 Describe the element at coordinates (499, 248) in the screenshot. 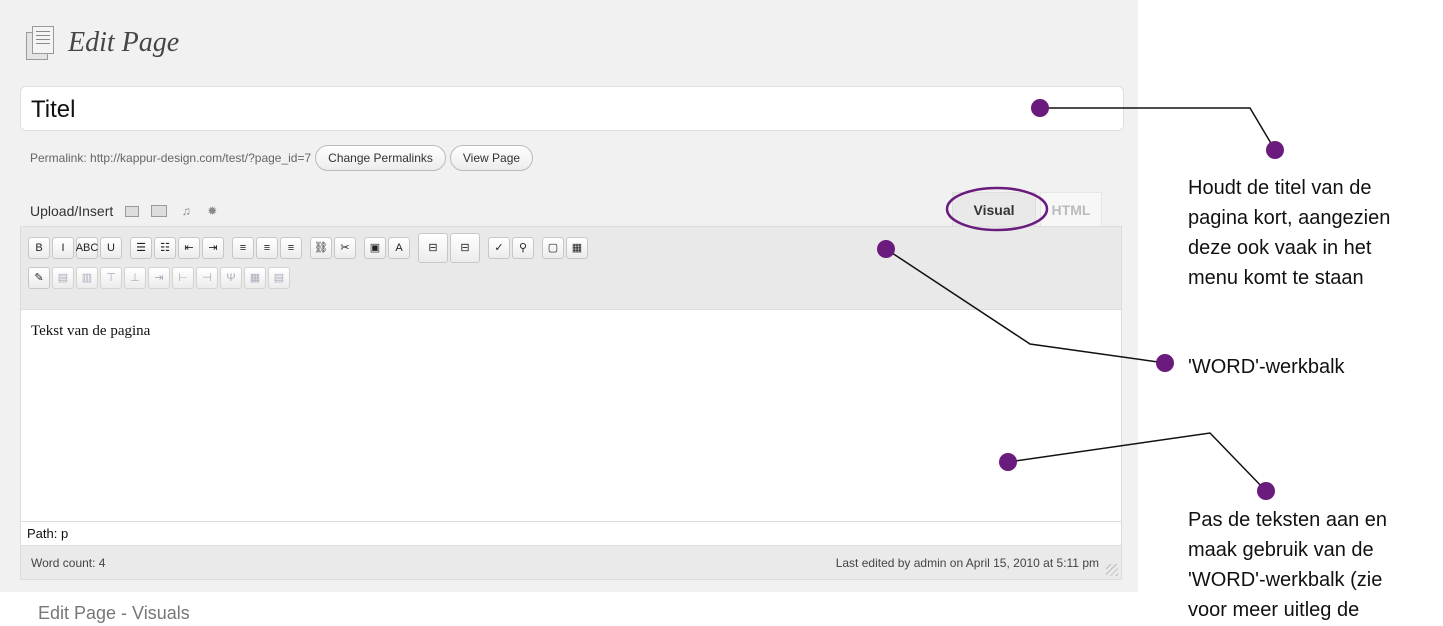

I see `spellcheck-button: ✓` at that location.